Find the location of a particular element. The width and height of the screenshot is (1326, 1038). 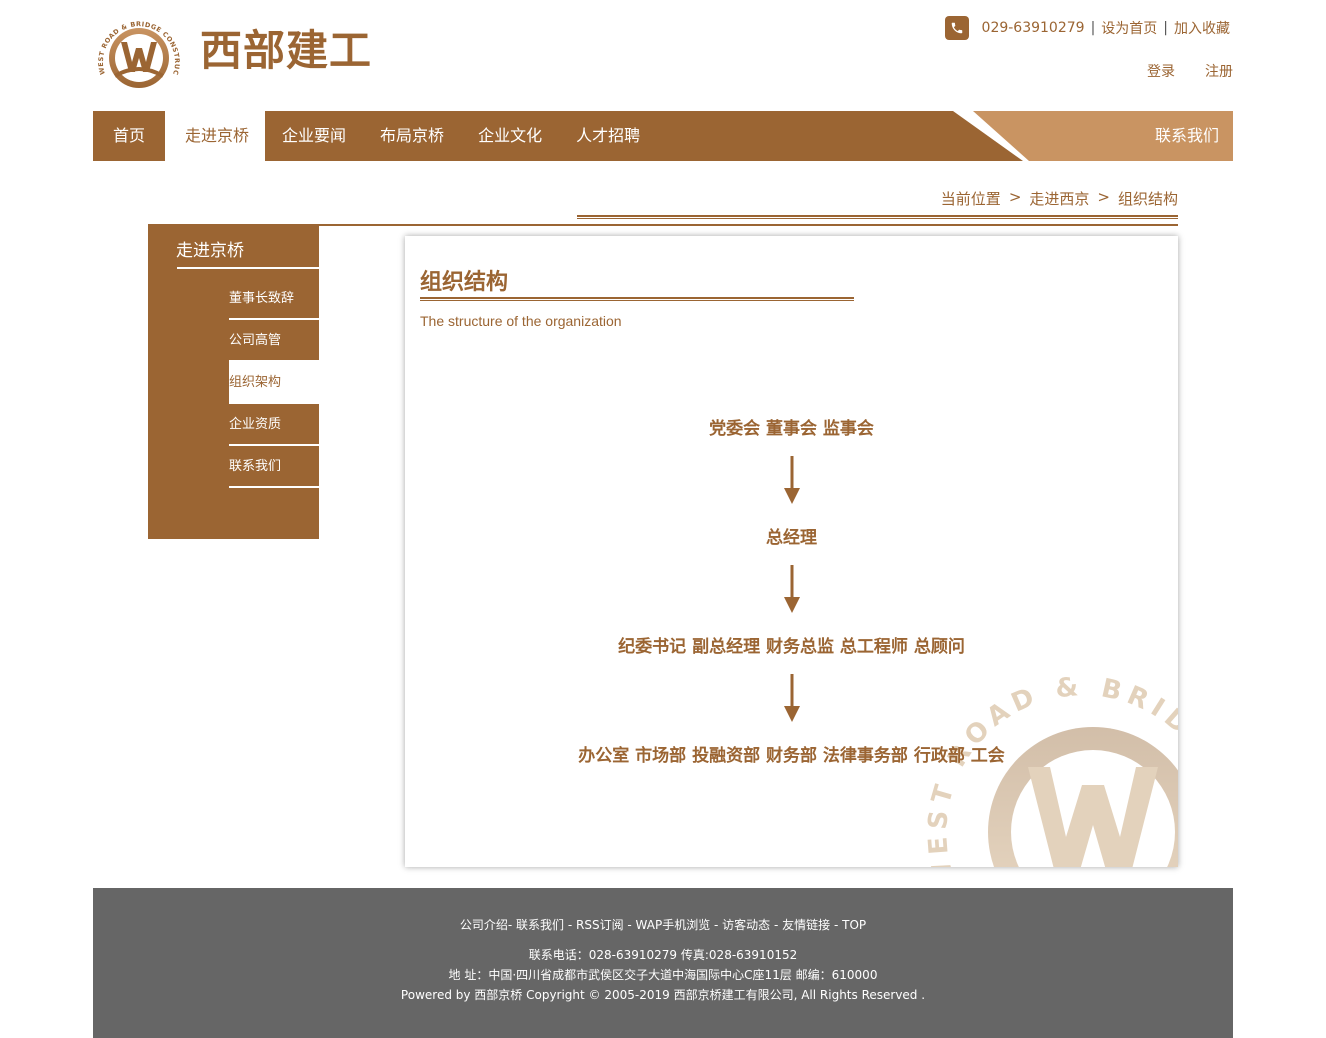

page-subtitle: The structure of the organization is located at coordinates (521, 321).